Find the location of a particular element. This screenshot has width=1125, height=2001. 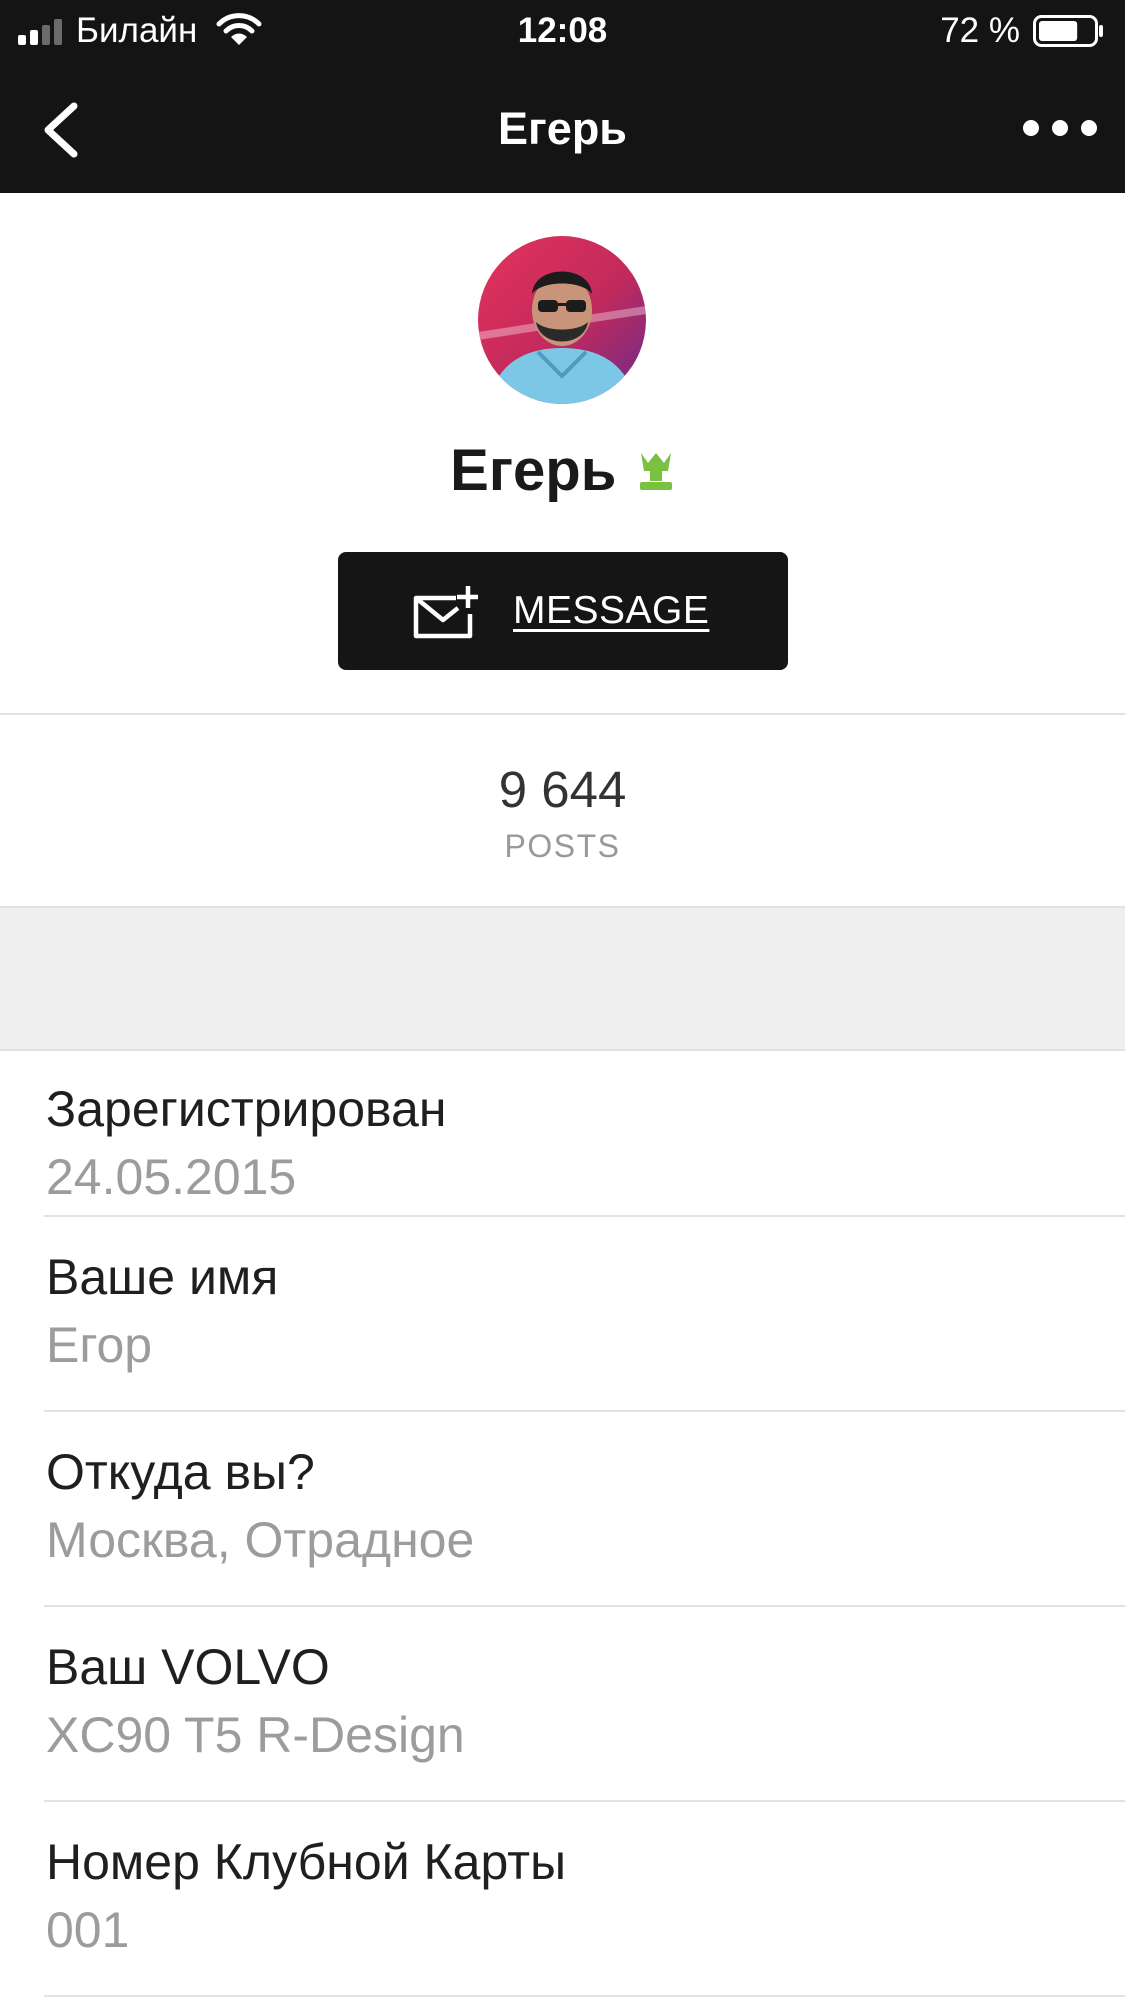

more-options-button is located at coordinates (1060, 128).